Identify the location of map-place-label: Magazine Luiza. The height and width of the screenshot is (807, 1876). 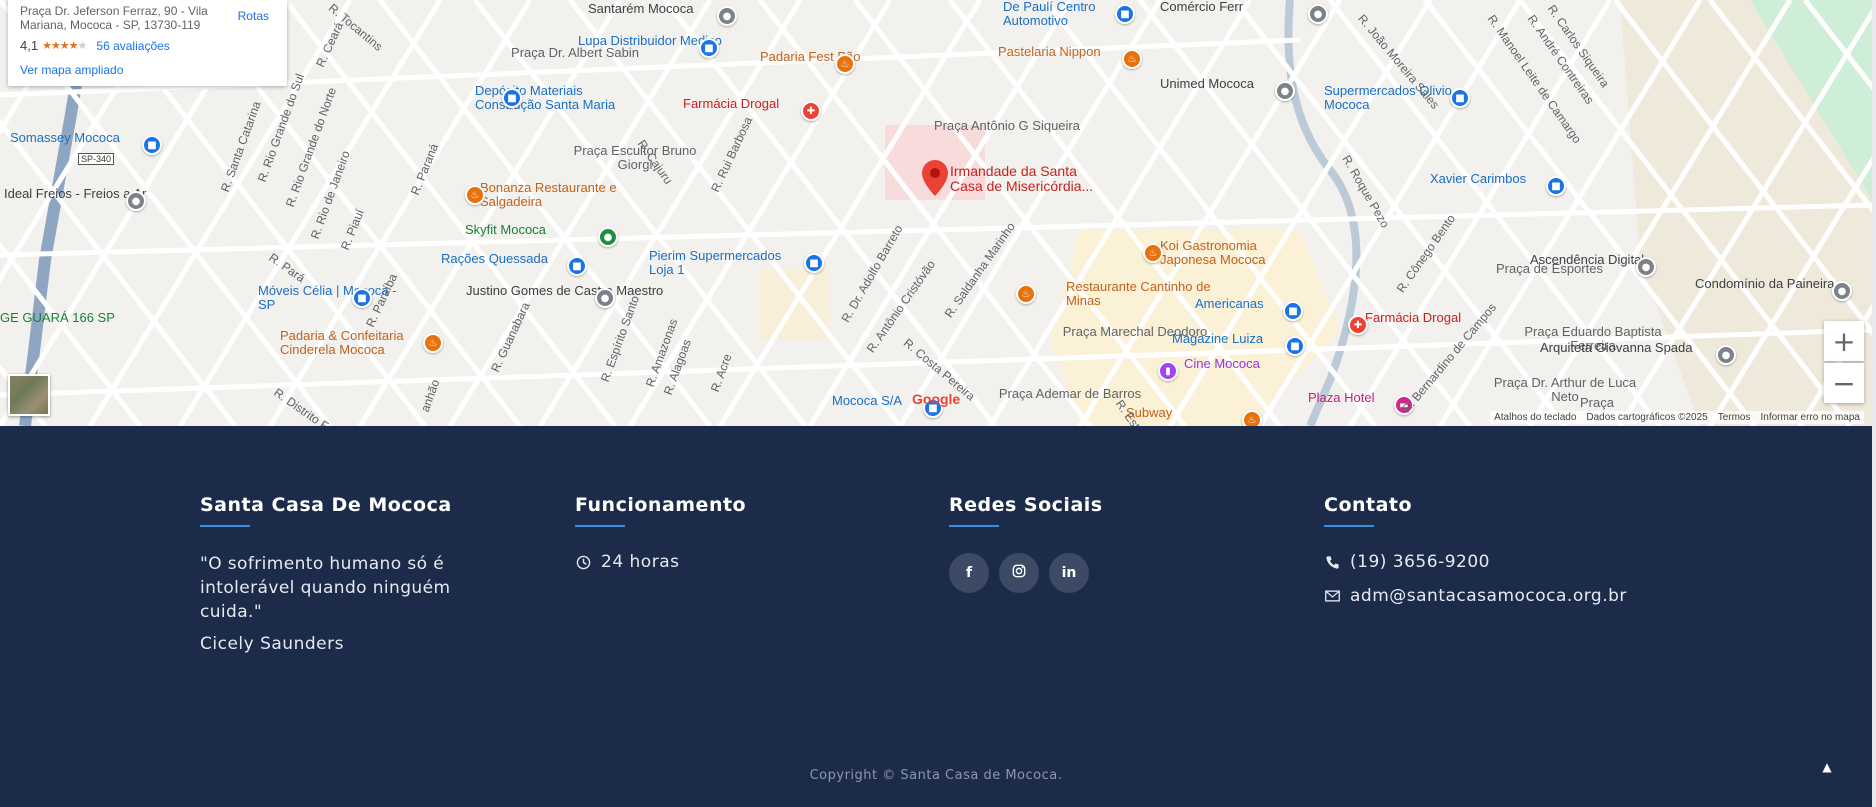
(1217, 338).